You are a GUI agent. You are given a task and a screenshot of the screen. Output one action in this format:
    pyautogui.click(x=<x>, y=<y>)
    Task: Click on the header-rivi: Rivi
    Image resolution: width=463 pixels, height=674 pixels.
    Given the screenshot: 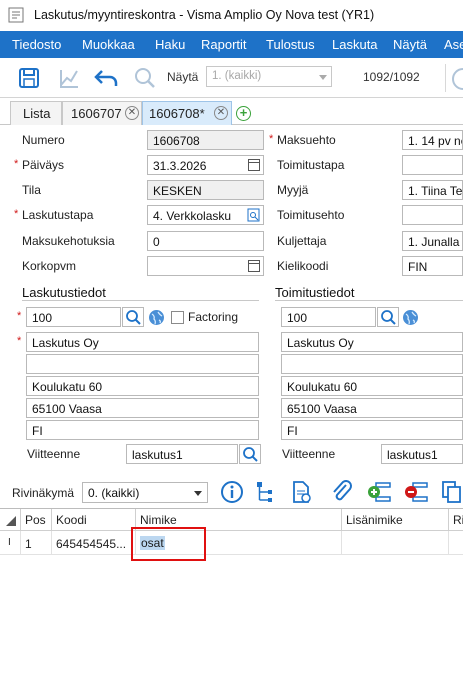 What is the action you would take?
    pyautogui.click(x=456, y=520)
    